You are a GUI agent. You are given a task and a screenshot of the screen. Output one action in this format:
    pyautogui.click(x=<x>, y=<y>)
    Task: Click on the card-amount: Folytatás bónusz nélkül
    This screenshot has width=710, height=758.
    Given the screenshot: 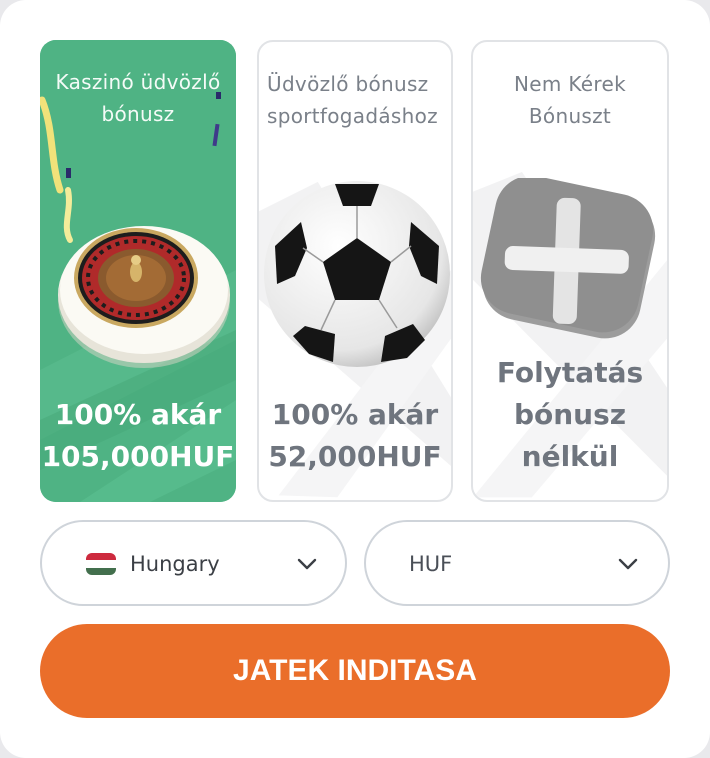 What is the action you would take?
    pyautogui.click(x=570, y=414)
    